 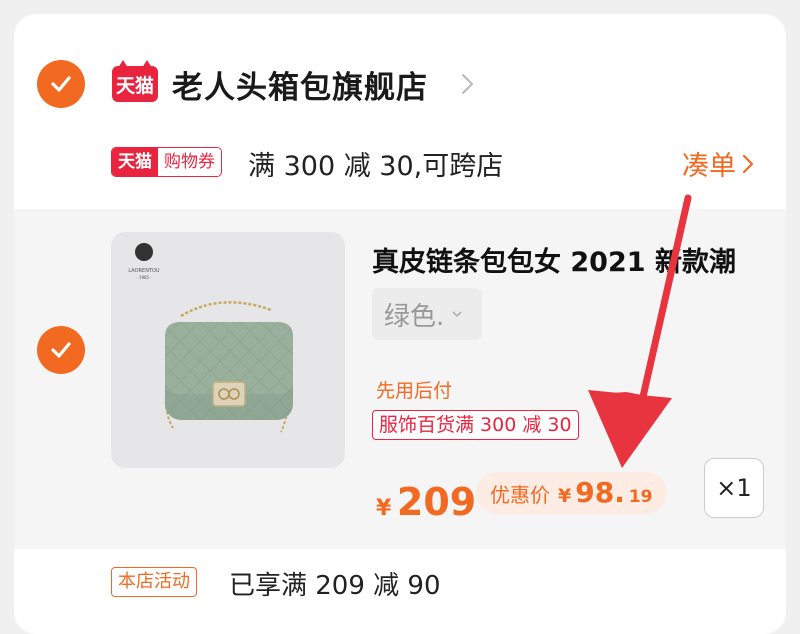 I want to click on price-value: 209, so click(x=436, y=502).